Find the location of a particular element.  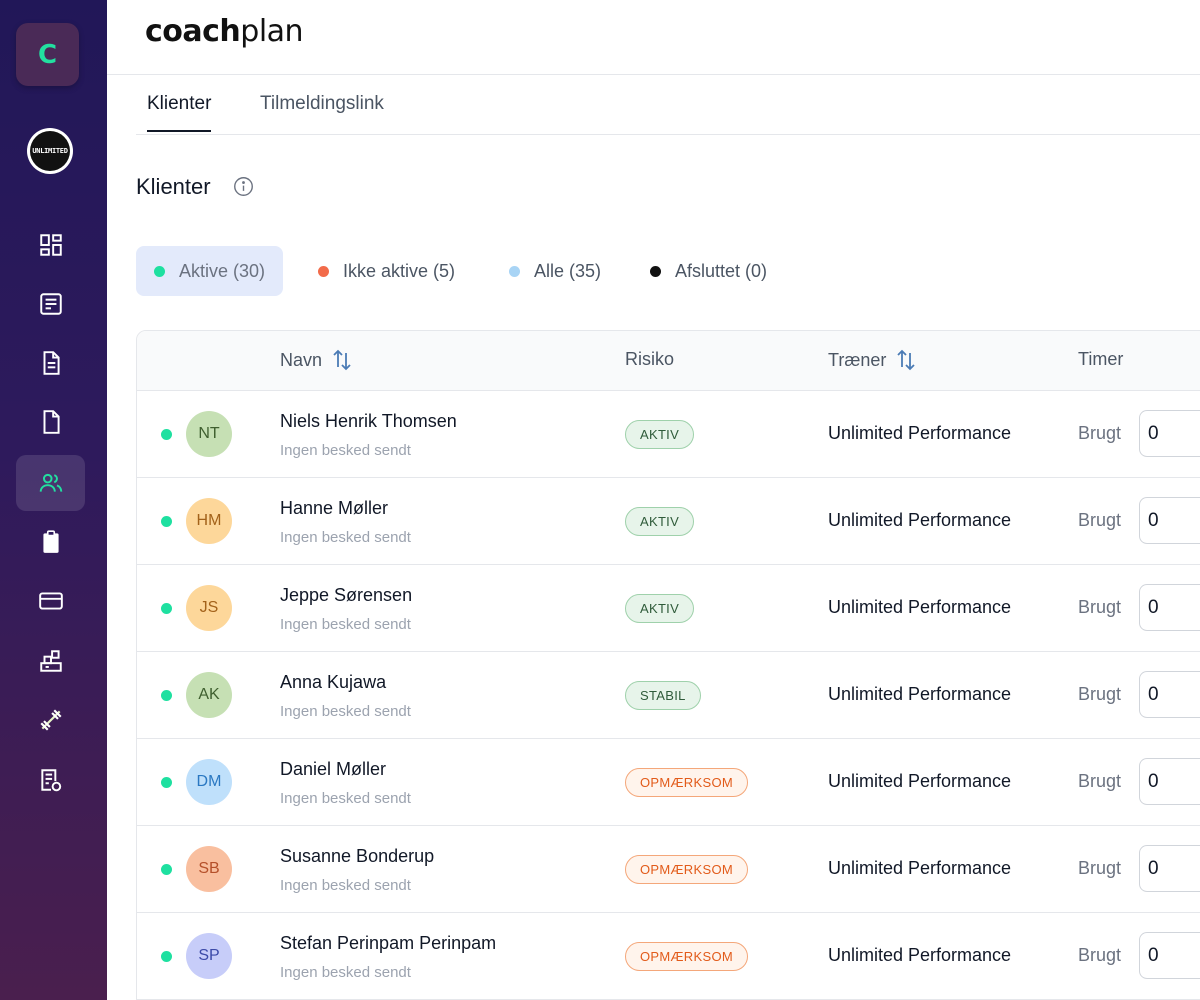

form-icon is located at coordinates (50, 304).